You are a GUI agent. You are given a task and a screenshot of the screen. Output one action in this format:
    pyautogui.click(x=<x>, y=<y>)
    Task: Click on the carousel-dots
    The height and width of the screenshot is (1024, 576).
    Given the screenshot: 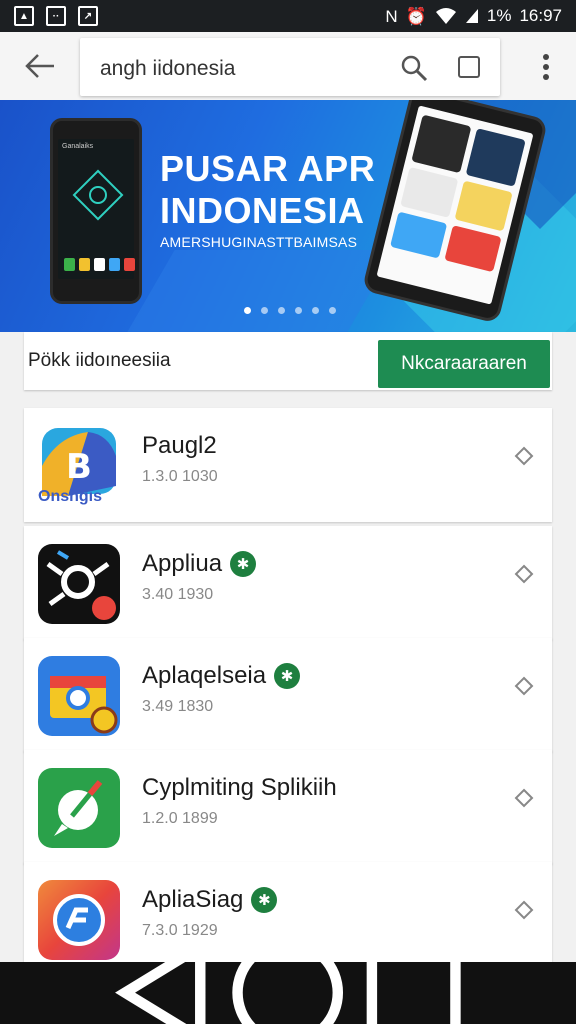 What is the action you would take?
    pyautogui.click(x=290, y=310)
    